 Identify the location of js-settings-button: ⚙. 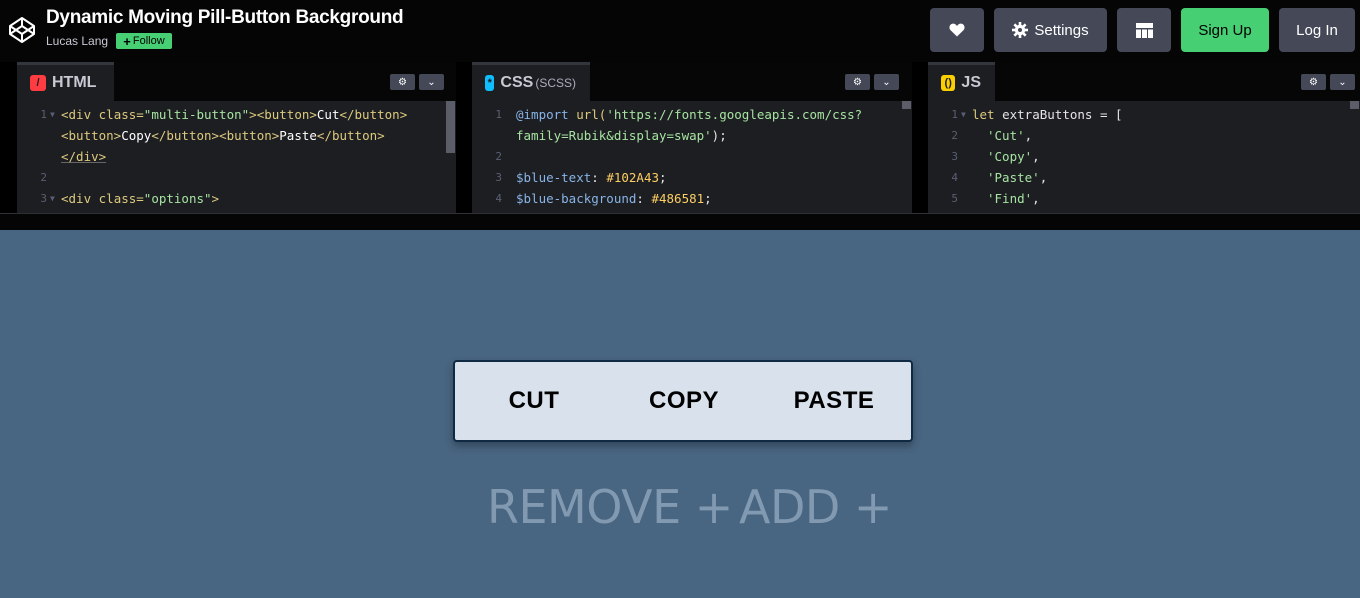
(1313, 82).